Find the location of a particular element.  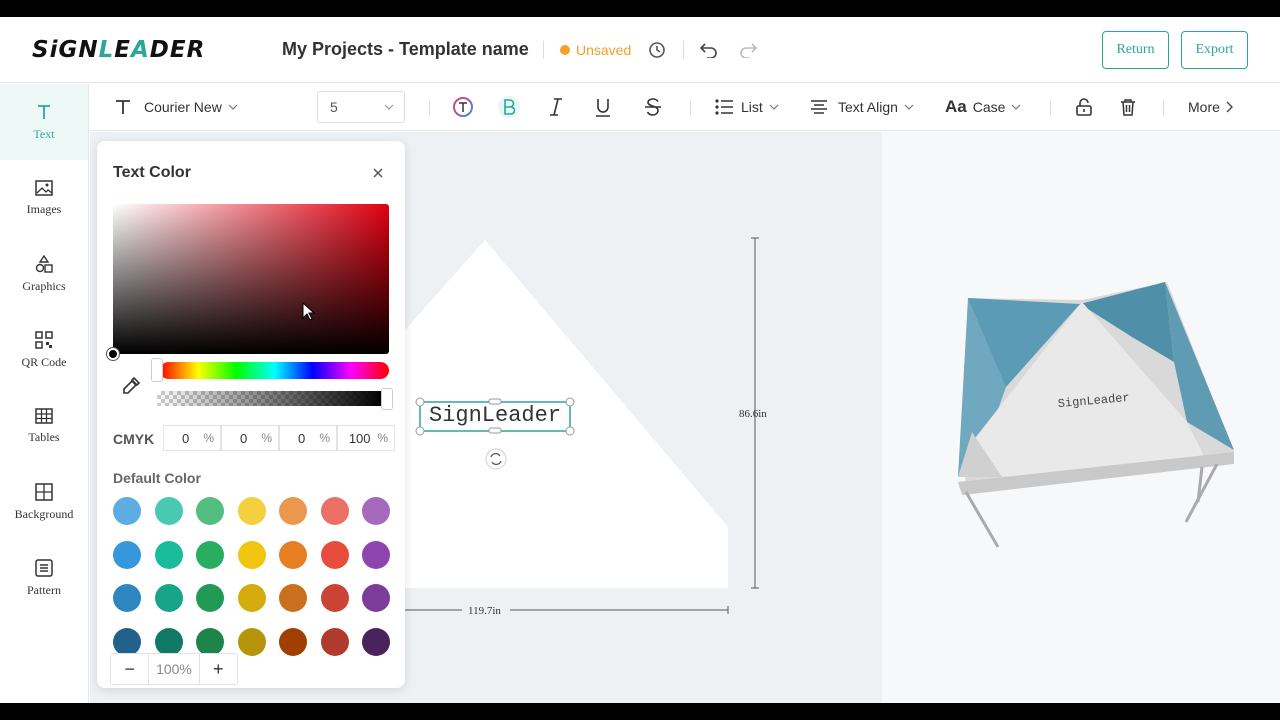

yellow-input: 0% is located at coordinates (308, 438).